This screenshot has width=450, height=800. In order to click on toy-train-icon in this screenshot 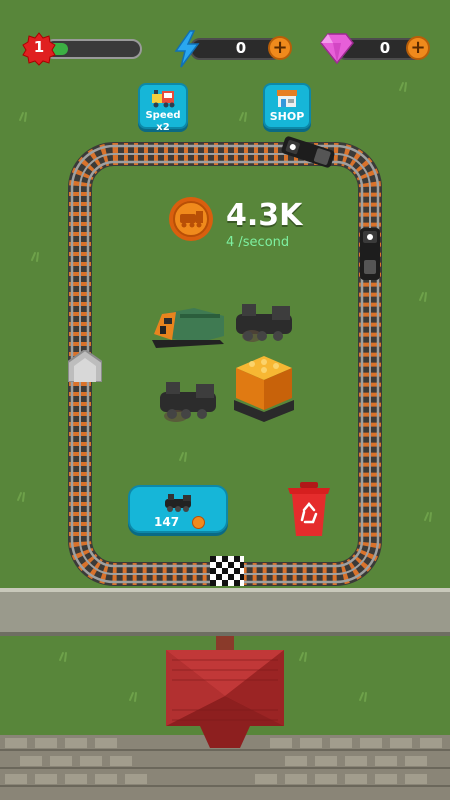, I will do `click(163, 99)`.